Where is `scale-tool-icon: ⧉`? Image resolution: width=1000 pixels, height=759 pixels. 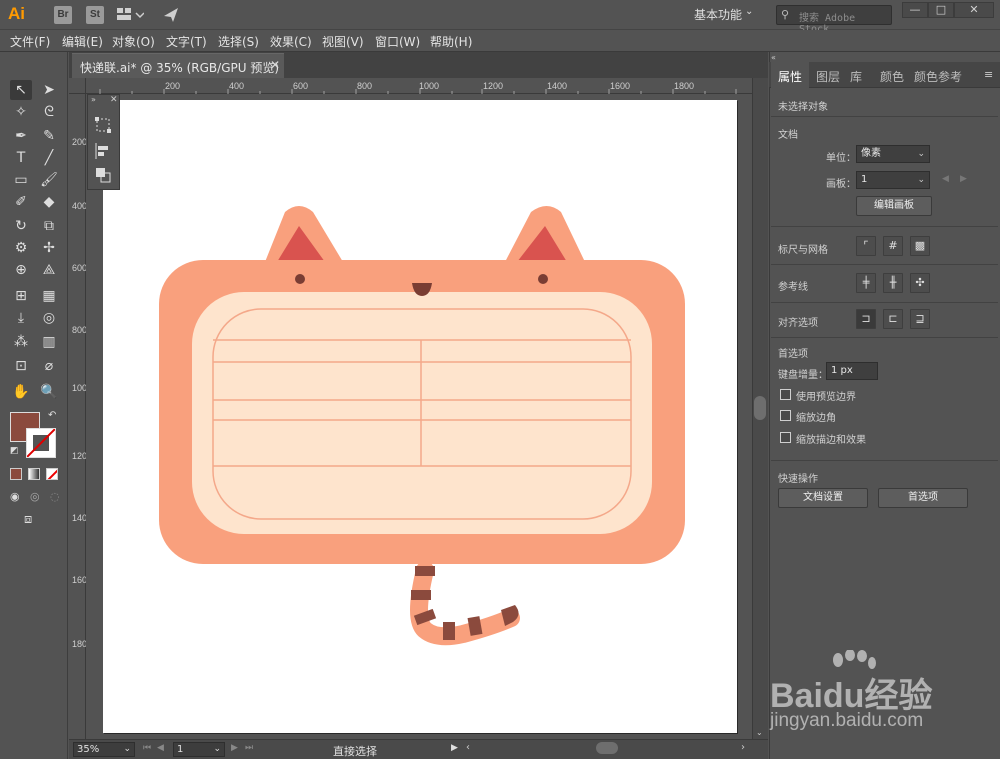
scale-tool-icon: ⧉ is located at coordinates (49, 226).